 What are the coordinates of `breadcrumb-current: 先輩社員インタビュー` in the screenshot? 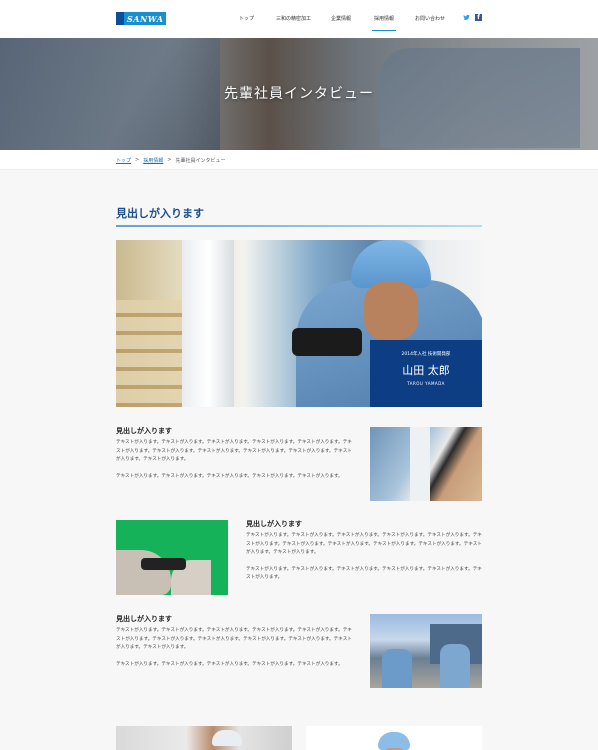 It's located at (200, 161).